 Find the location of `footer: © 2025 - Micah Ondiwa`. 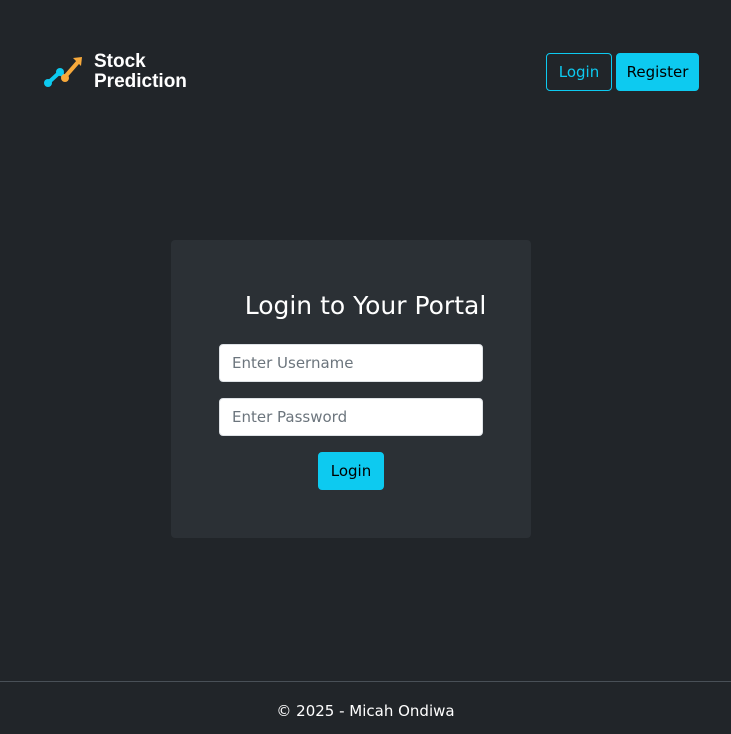

footer: © 2025 - Micah Ondiwa is located at coordinates (365, 707).